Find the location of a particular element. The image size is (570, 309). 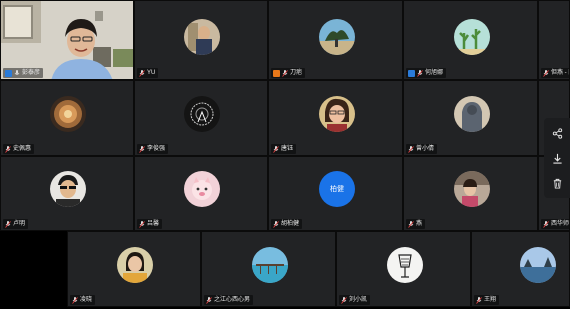

participant-name-tag: 西华师范学院 is located at coordinates (555, 224).